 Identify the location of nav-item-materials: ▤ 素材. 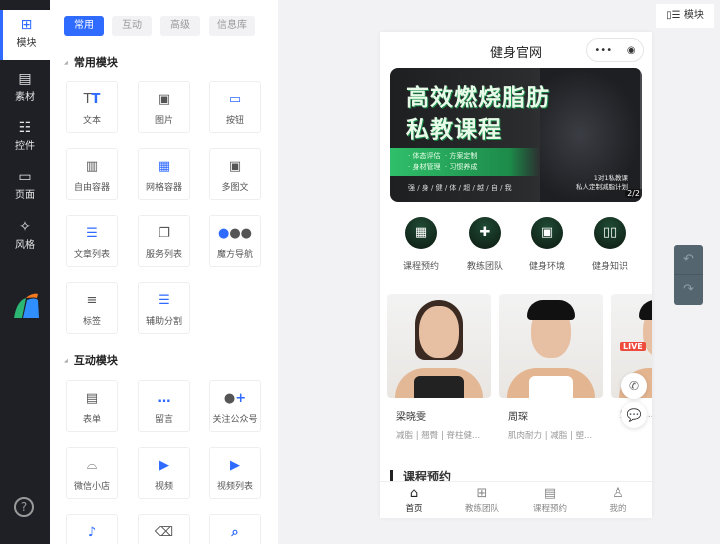
(25, 87).